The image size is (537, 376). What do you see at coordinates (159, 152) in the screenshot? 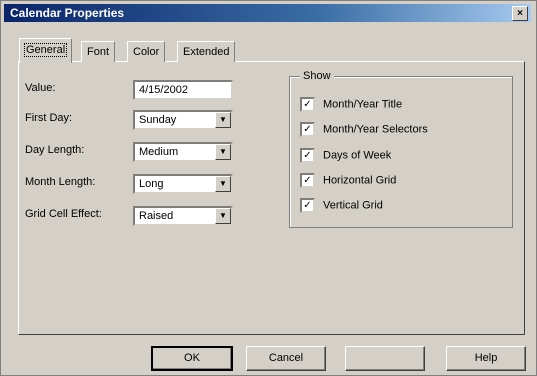
I see `day-length-value: Medium` at bounding box center [159, 152].